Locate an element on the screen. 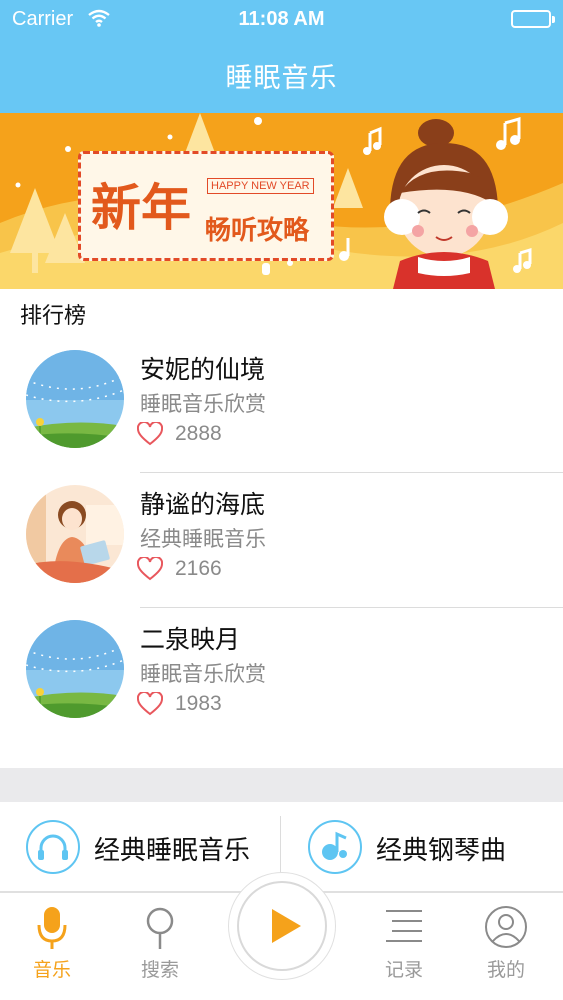 This screenshot has height=1000, width=563. like-count: 2888 is located at coordinates (198, 433).